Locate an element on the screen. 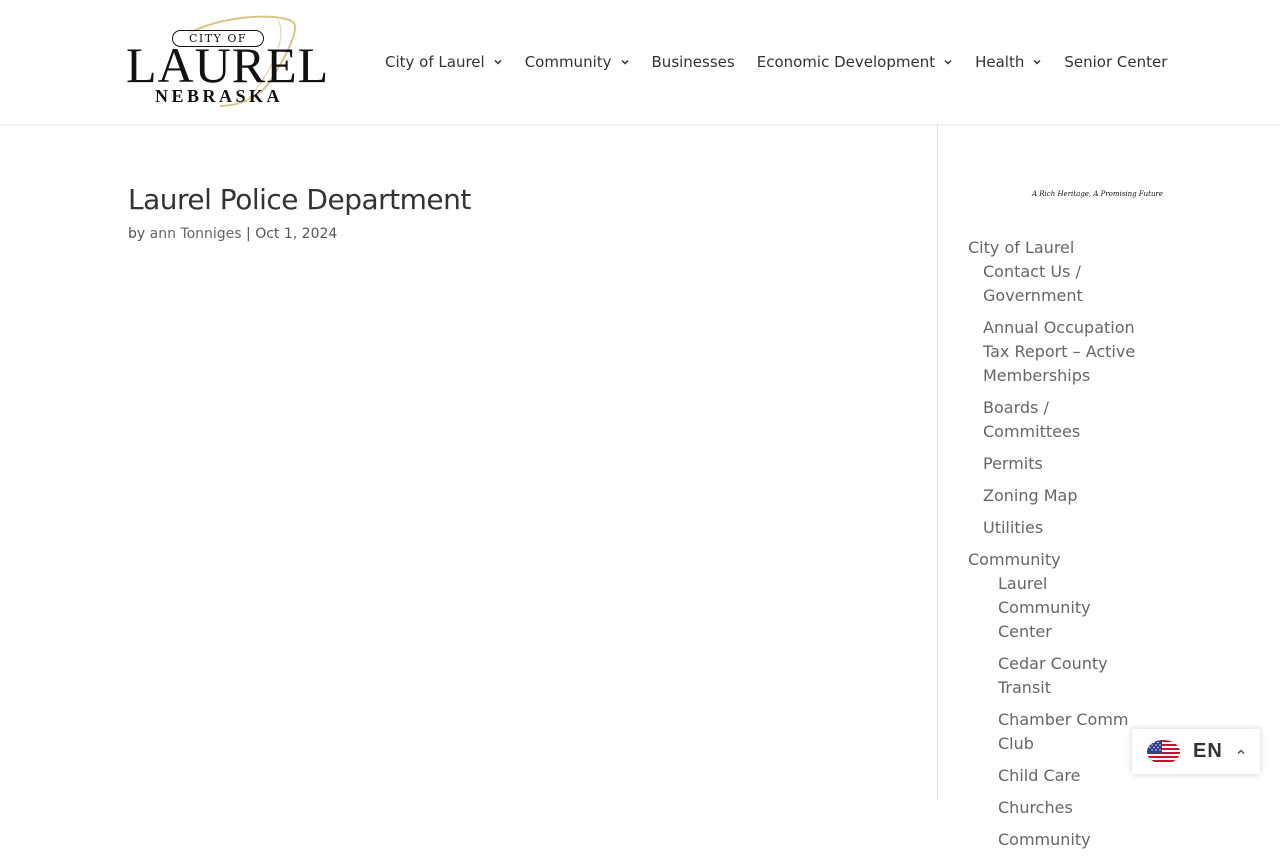 Image resolution: width=1280 pixels, height=860 pixels. nav-item-label: City of Laurel is located at coordinates (435, 62).